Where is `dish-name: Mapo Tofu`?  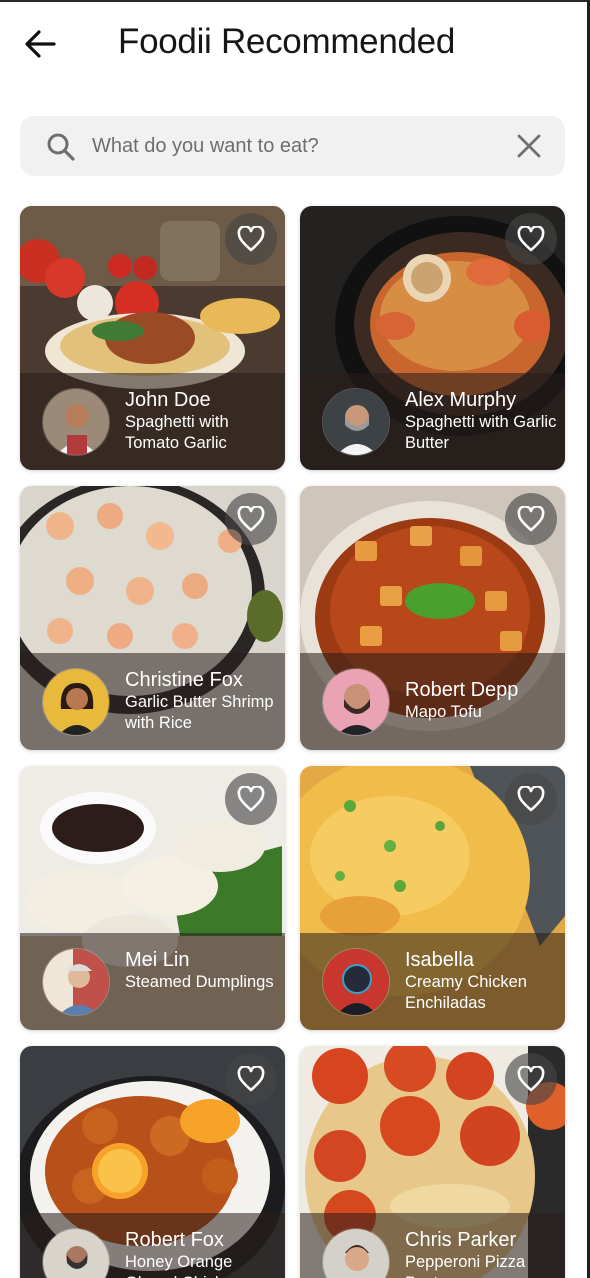 dish-name: Mapo Tofu is located at coordinates (443, 712).